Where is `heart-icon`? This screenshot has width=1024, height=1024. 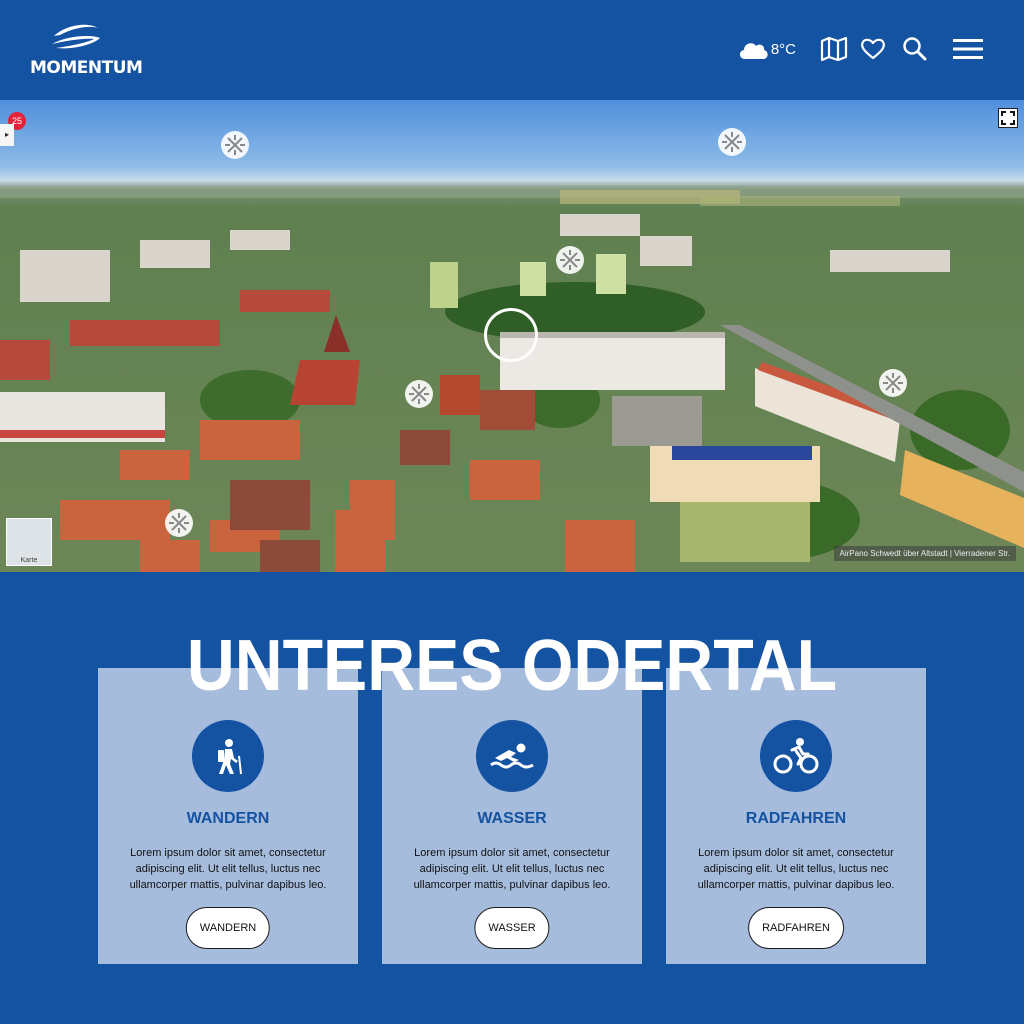 heart-icon is located at coordinates (873, 49).